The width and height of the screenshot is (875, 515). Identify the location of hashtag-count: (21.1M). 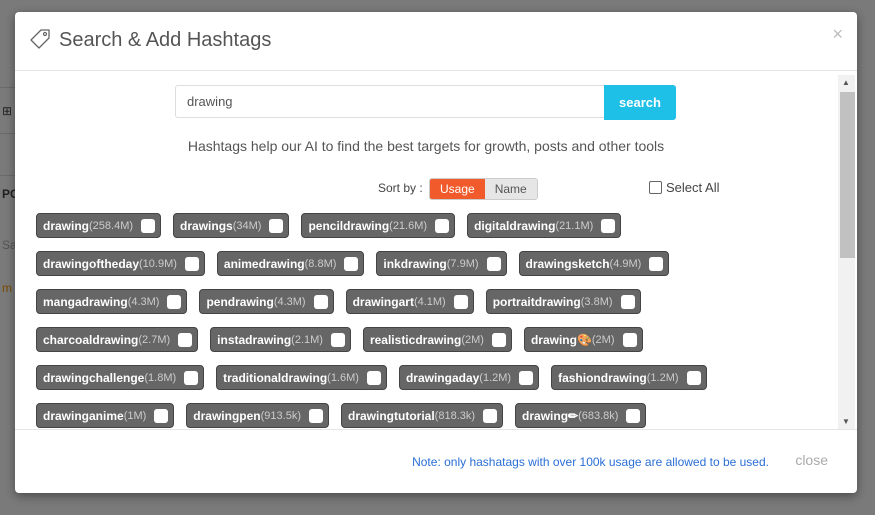
(574, 225).